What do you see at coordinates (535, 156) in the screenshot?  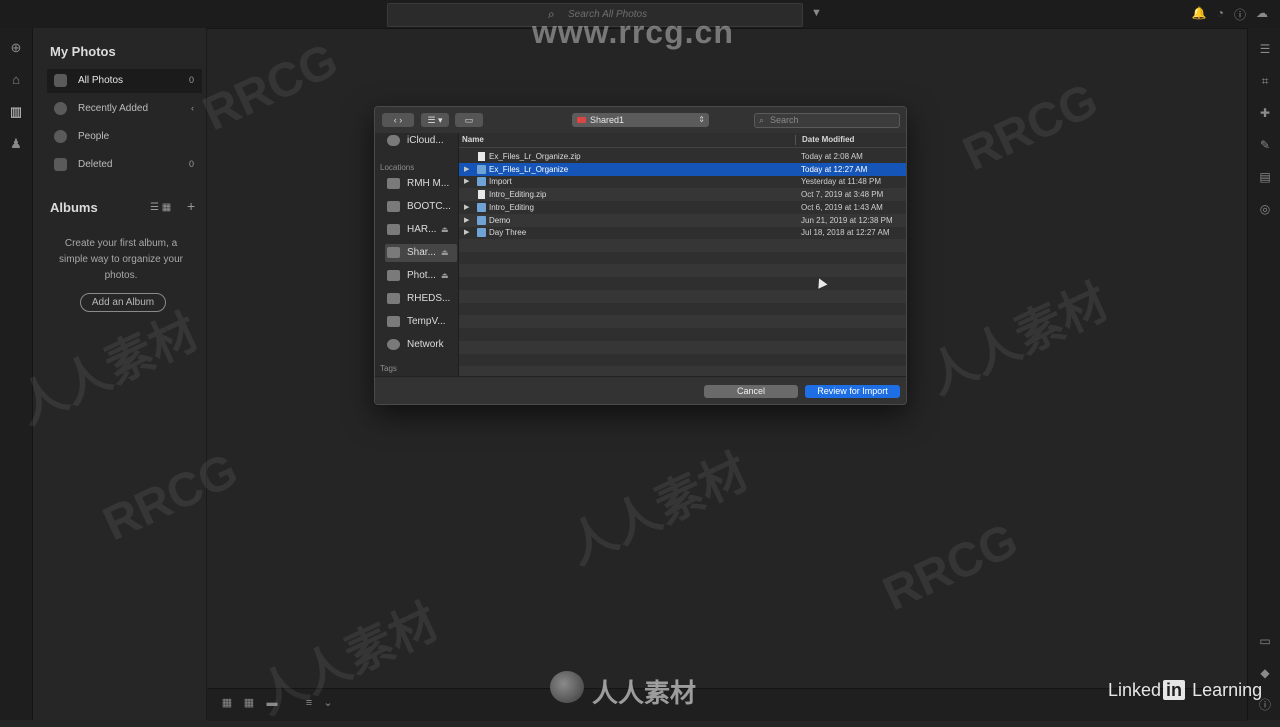 I see `file-name: Ex_Files_Lr_Organize.zip` at bounding box center [535, 156].